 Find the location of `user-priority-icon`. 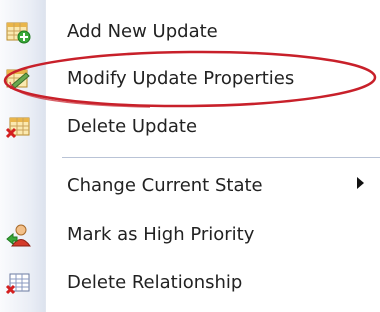

user-priority-icon is located at coordinates (18, 235).